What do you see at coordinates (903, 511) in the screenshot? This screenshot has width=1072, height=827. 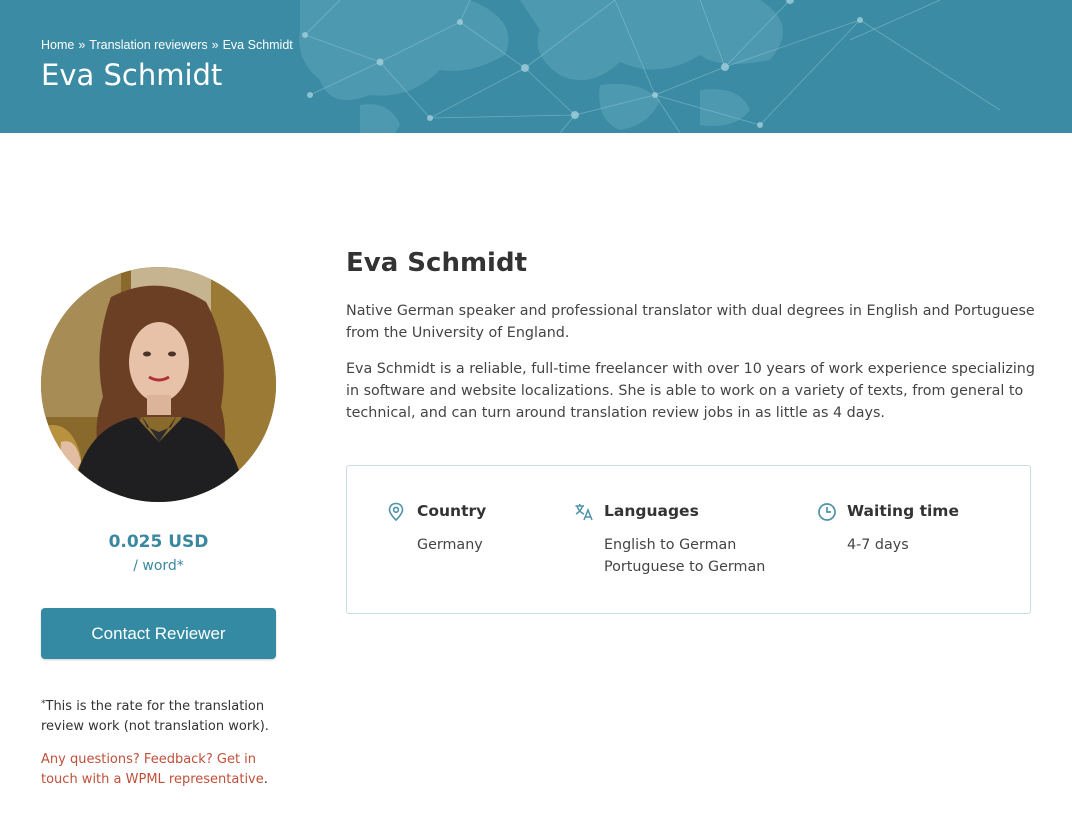 I see `waiting-time-label: Waiting time` at bounding box center [903, 511].